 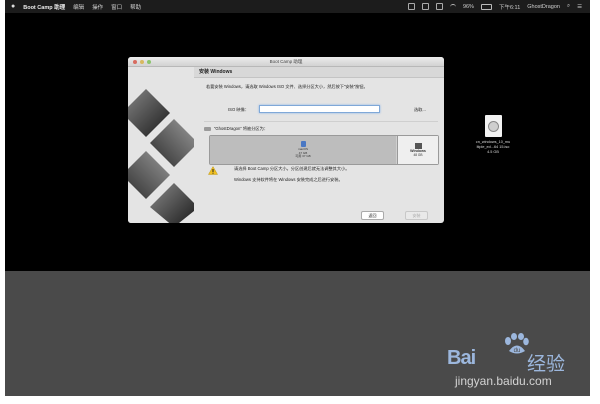 What do you see at coordinates (372, 215) in the screenshot?
I see `back-button: 返回` at bounding box center [372, 215].